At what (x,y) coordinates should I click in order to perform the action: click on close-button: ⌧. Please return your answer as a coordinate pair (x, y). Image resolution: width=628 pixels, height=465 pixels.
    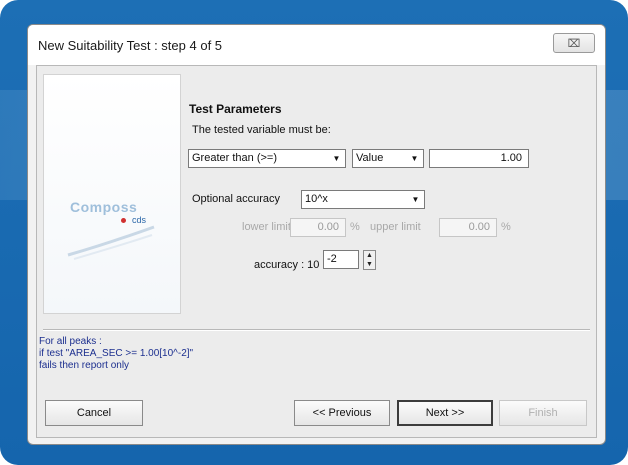
    Looking at the image, I should click on (574, 43).